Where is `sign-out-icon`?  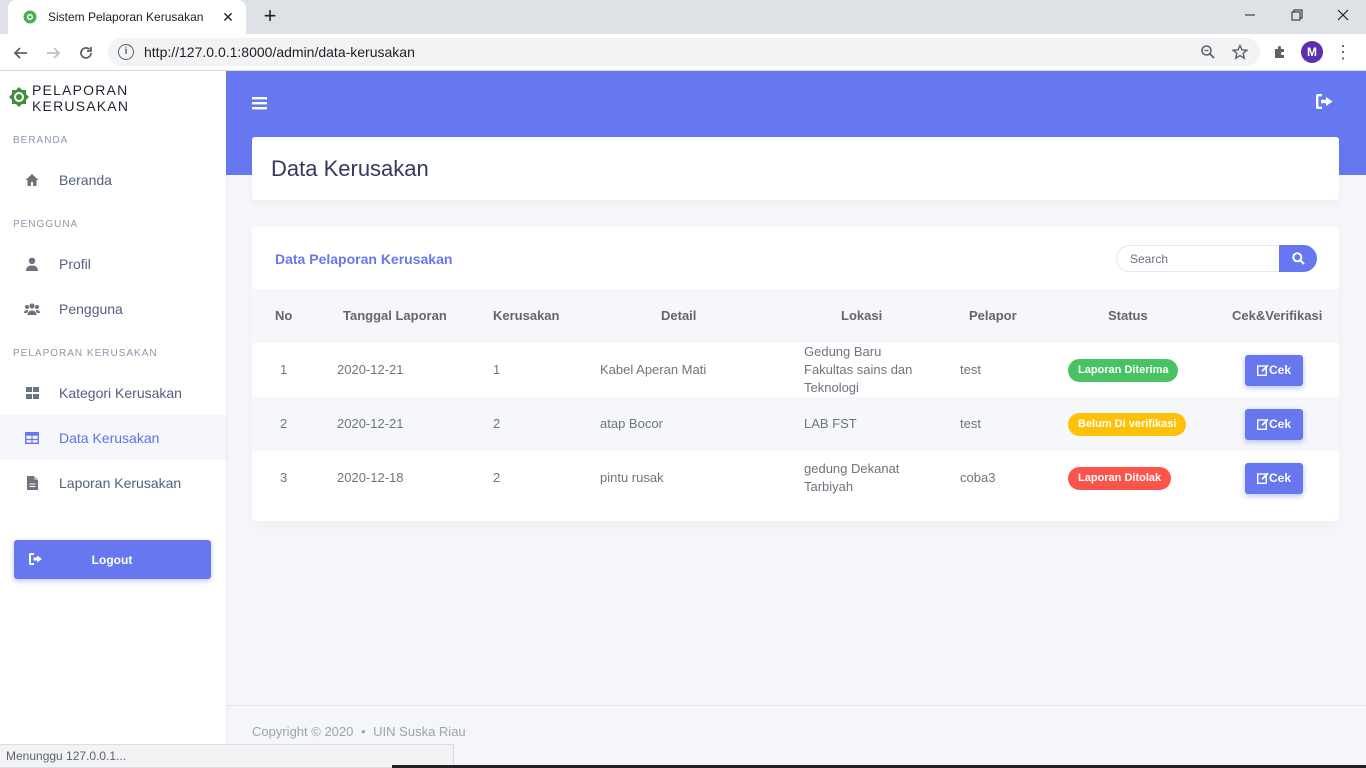
sign-out-icon is located at coordinates (36, 560).